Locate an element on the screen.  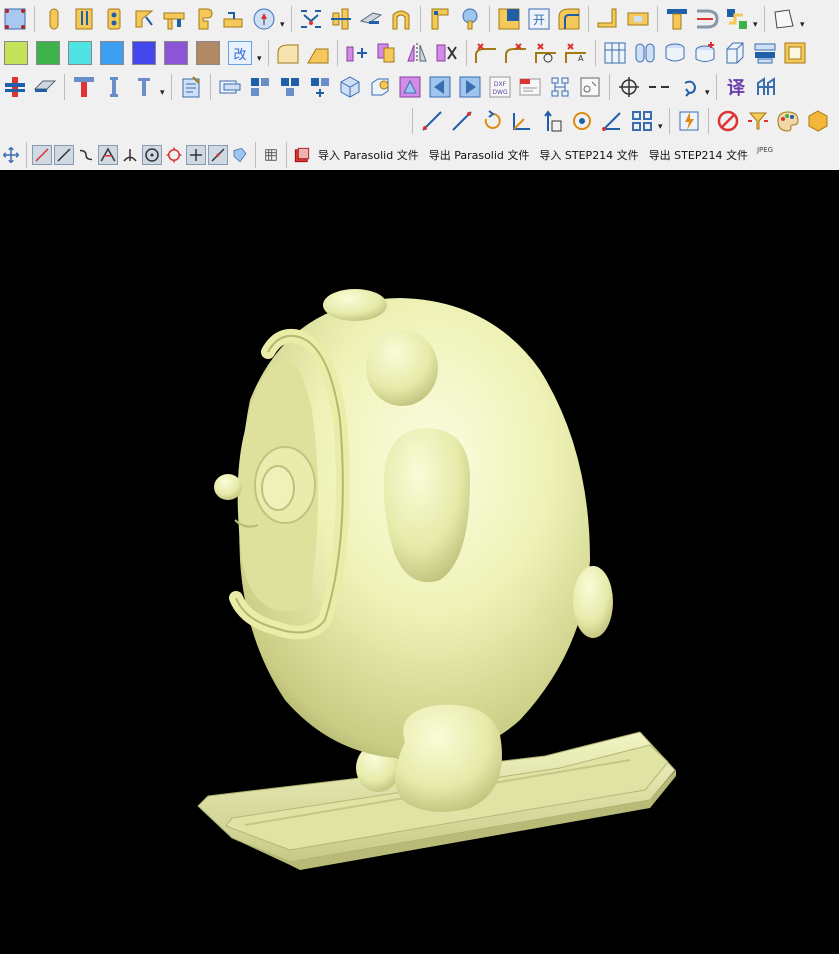
target-icon is located at coordinates (629, 87).